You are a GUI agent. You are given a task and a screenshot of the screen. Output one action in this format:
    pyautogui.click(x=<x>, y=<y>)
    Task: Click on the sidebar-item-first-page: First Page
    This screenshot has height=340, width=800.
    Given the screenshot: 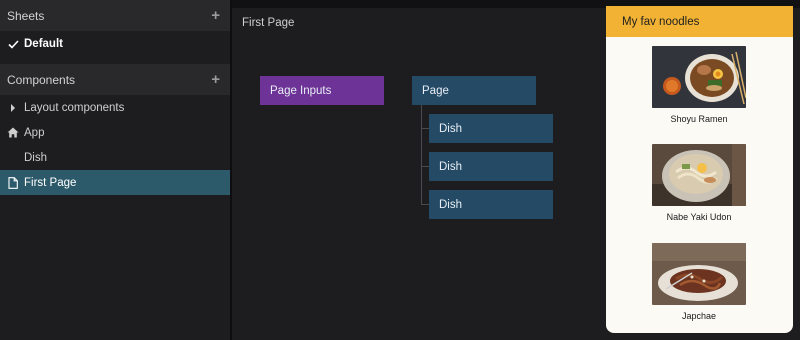 What is the action you would take?
    pyautogui.click(x=115, y=182)
    